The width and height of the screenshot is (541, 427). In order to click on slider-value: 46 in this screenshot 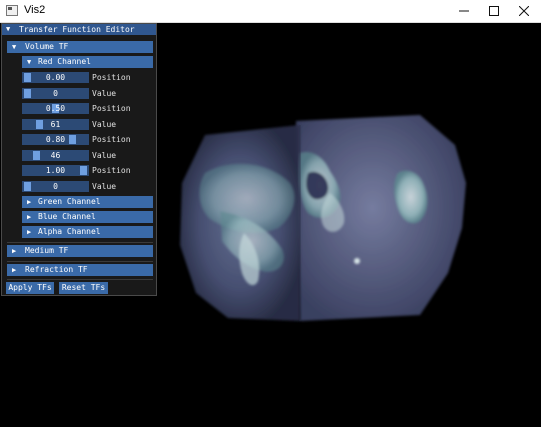, I will do `click(55, 155)`.